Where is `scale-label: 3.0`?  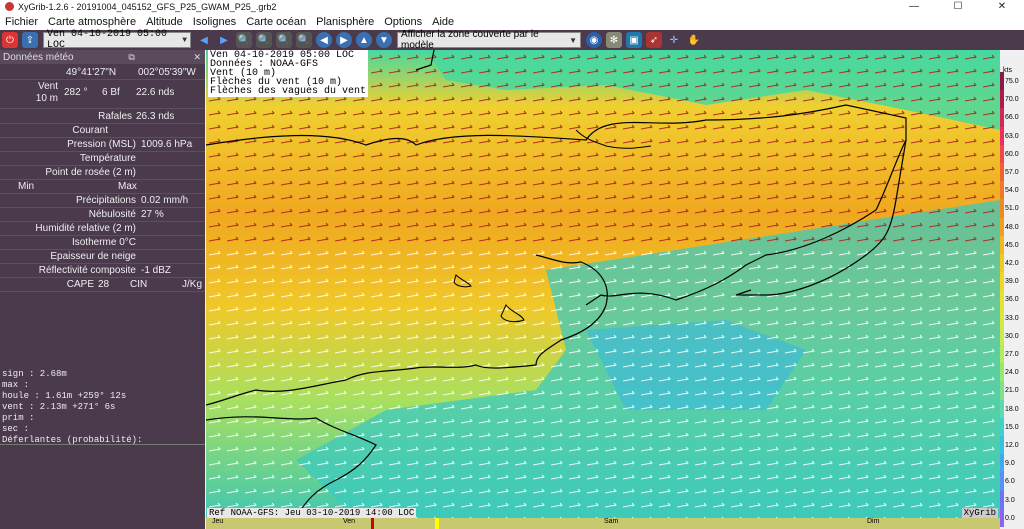
scale-label: 3.0 is located at coordinates (1010, 500).